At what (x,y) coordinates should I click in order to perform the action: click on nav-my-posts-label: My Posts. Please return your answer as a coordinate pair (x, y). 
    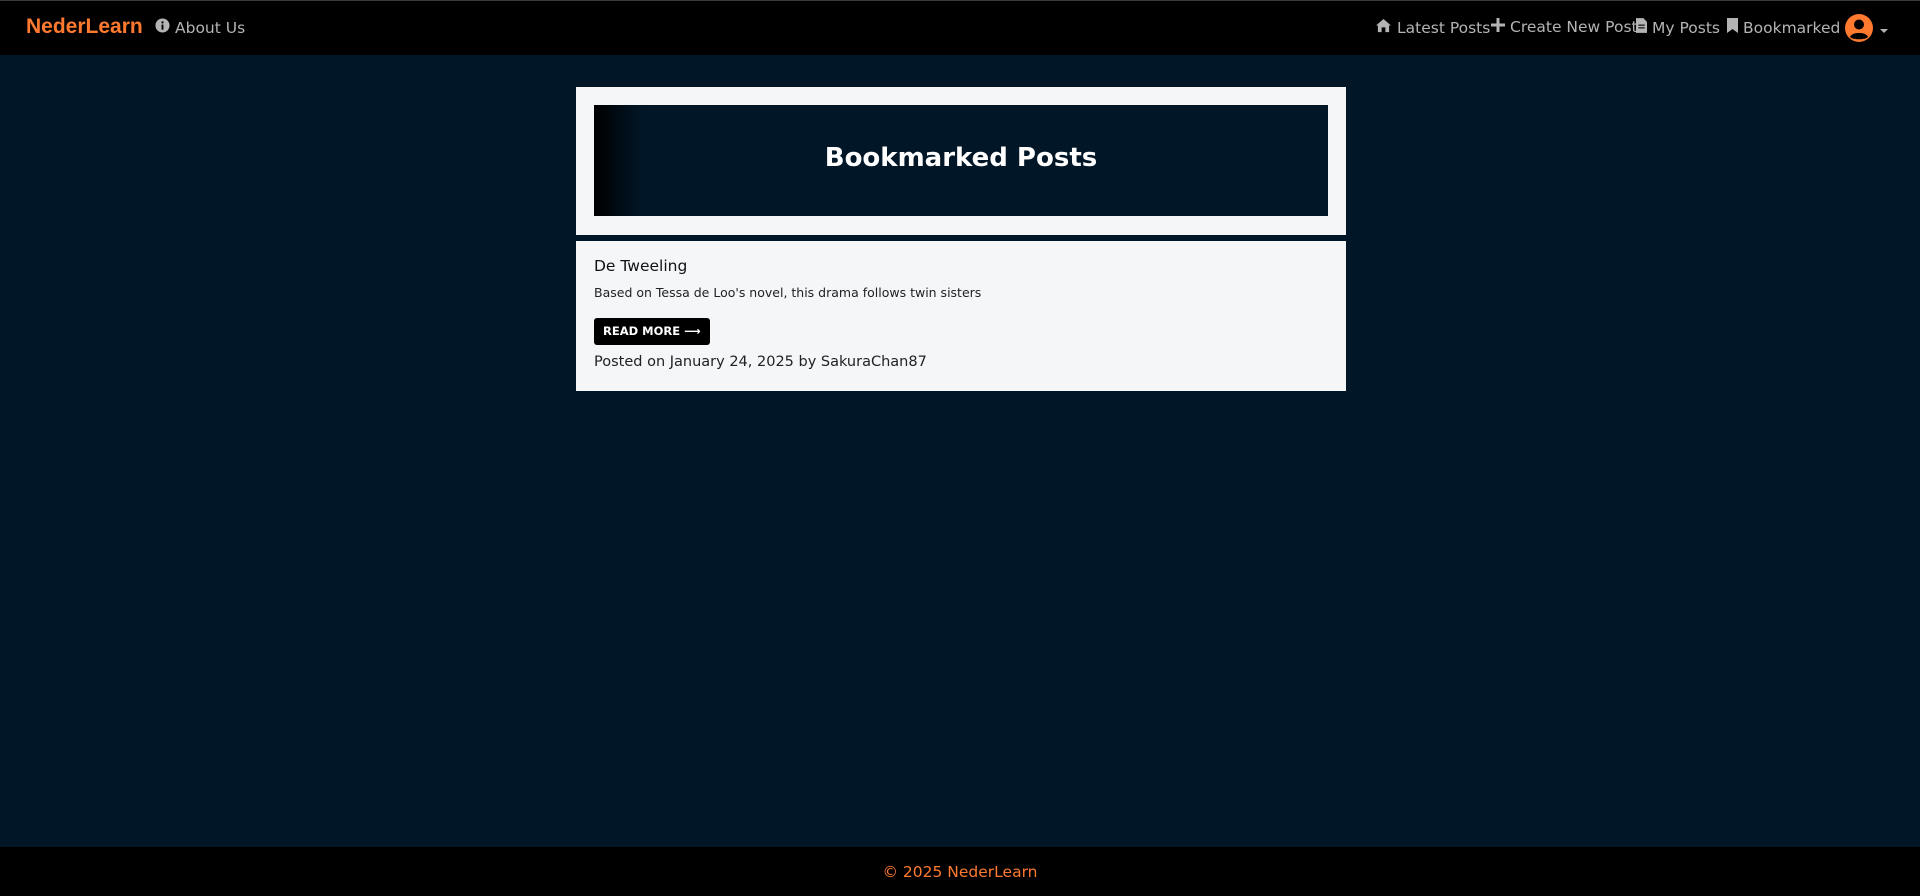
    Looking at the image, I should click on (1686, 27).